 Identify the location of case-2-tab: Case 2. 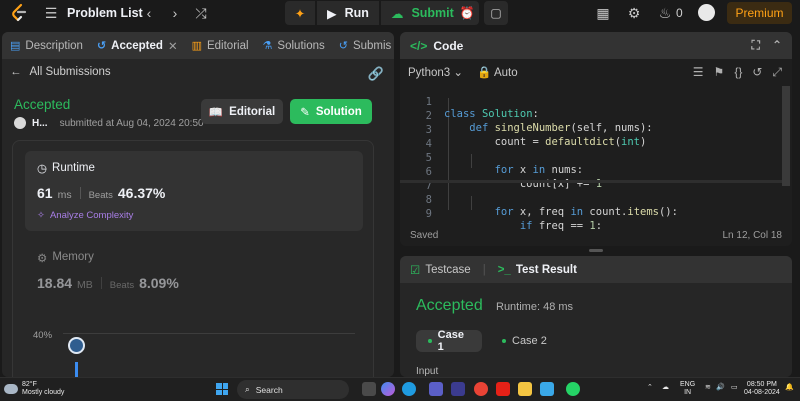
(524, 341).